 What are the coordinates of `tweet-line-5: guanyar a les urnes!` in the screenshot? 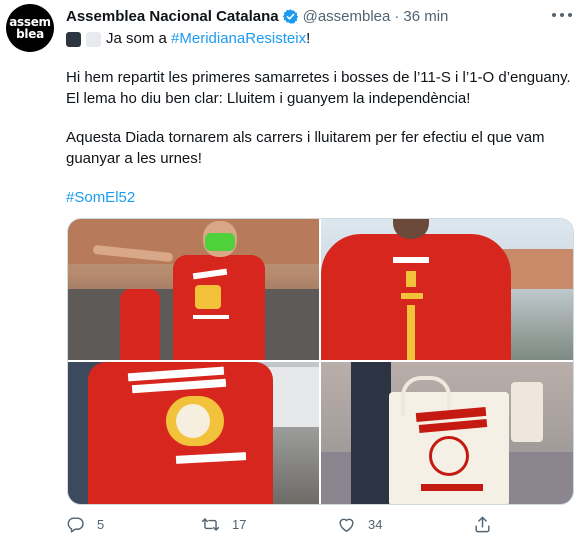 It's located at (134, 158).